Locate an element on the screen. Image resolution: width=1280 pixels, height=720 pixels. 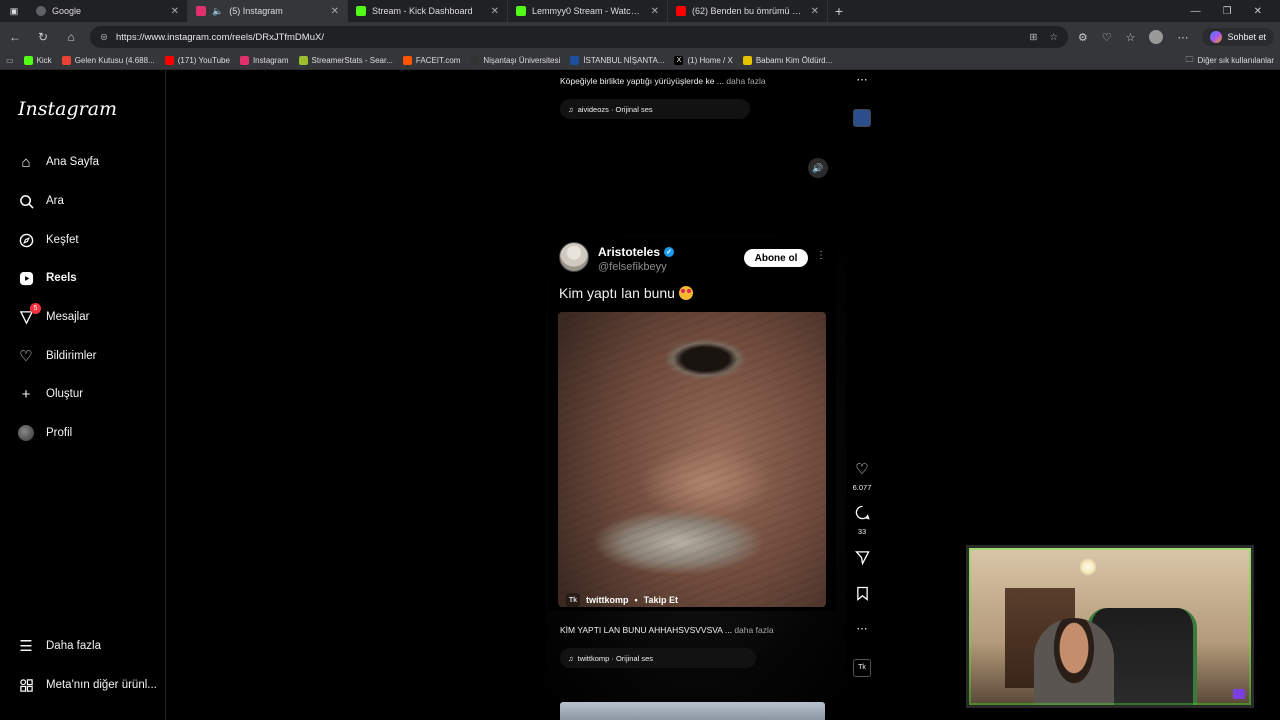
sidebar-item-profile: Profil is located at coordinates (45, 433).